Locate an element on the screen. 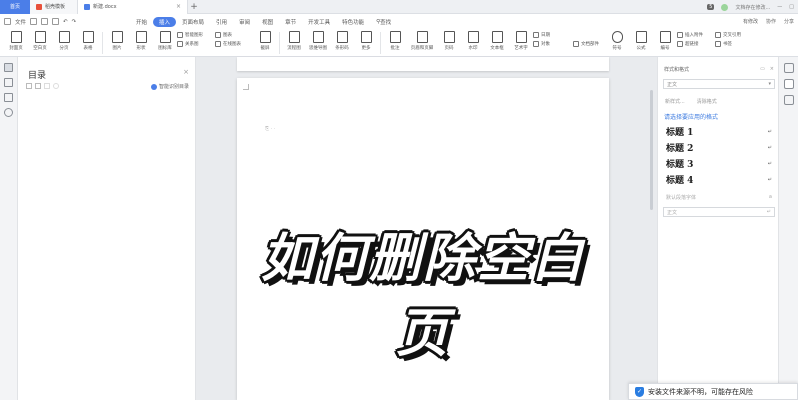 The image size is (798, 400). bookmark-button: 书签 is located at coordinates (734, 44).